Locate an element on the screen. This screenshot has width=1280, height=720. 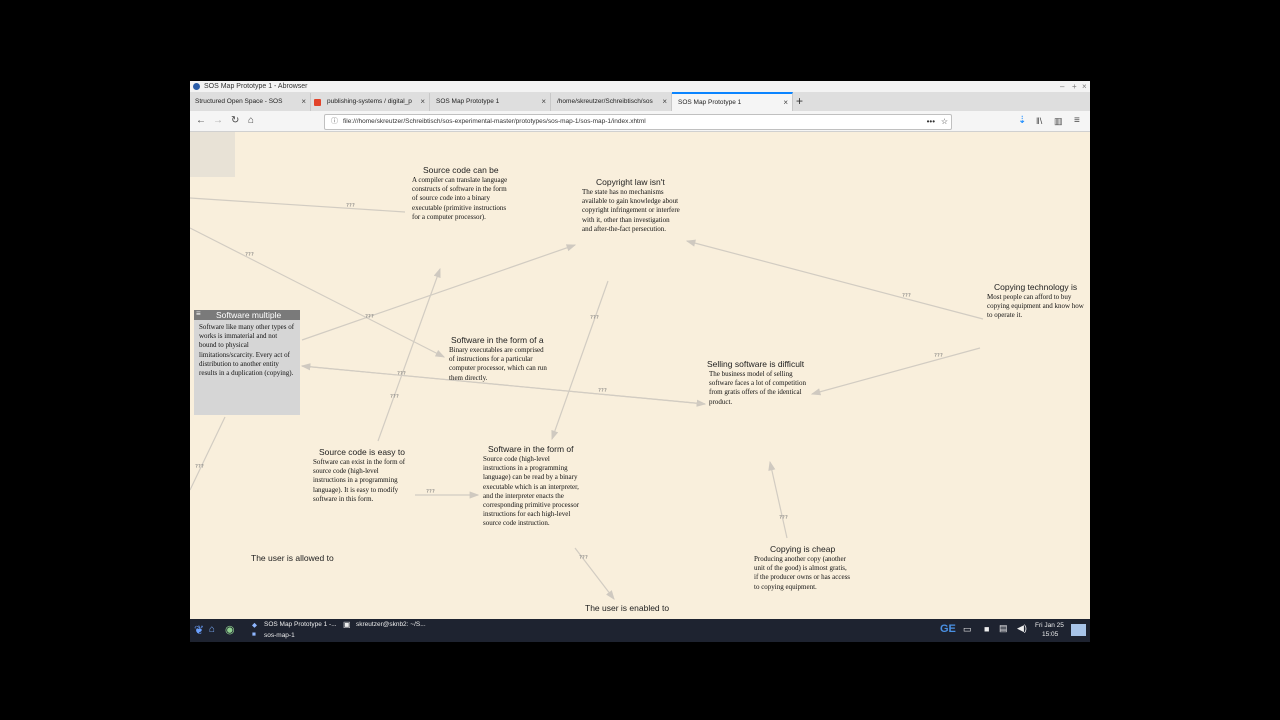
time-text: 15:05 is located at coordinates (1050, 634).